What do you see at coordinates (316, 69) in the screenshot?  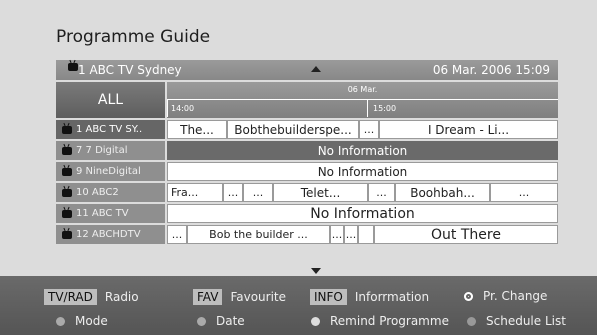 I see `scroll-up-arrow` at bounding box center [316, 69].